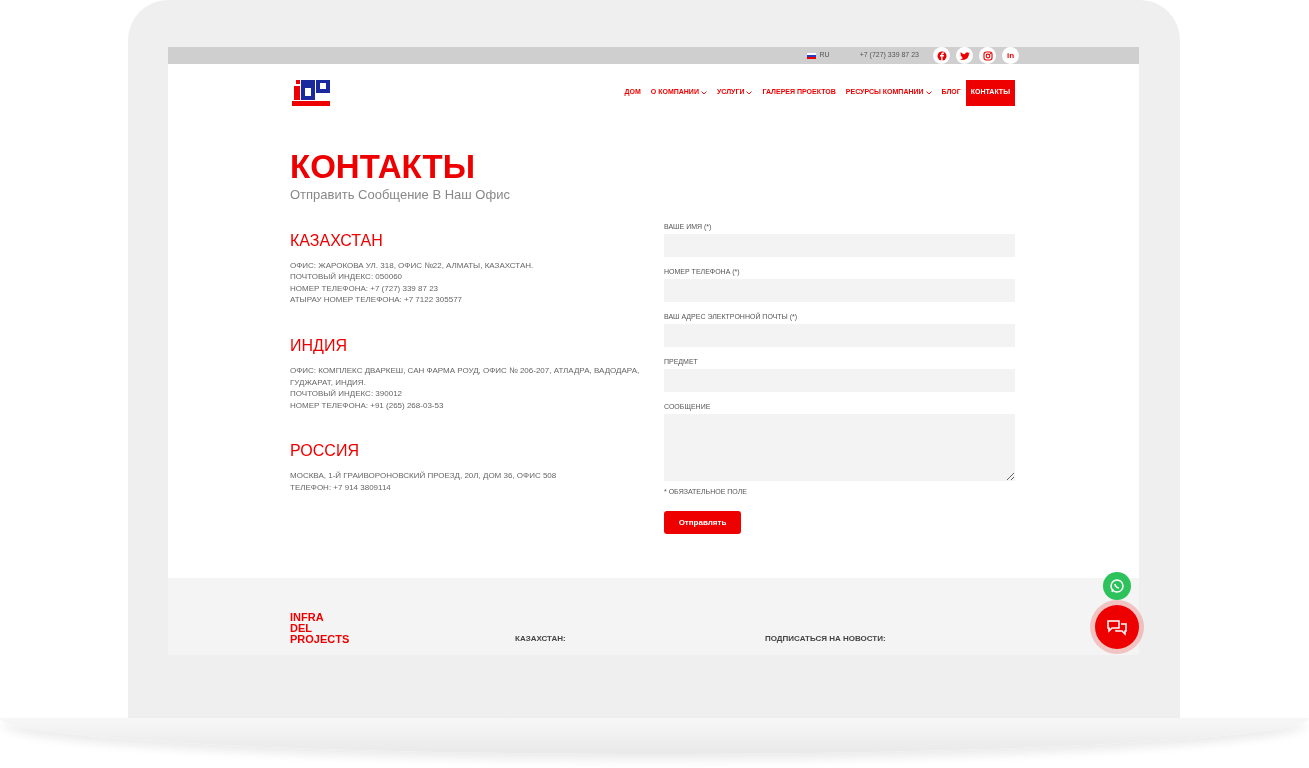  Describe the element at coordinates (541, 639) in the screenshot. I see `footer-heading: КАЗАХСТАН:` at that location.